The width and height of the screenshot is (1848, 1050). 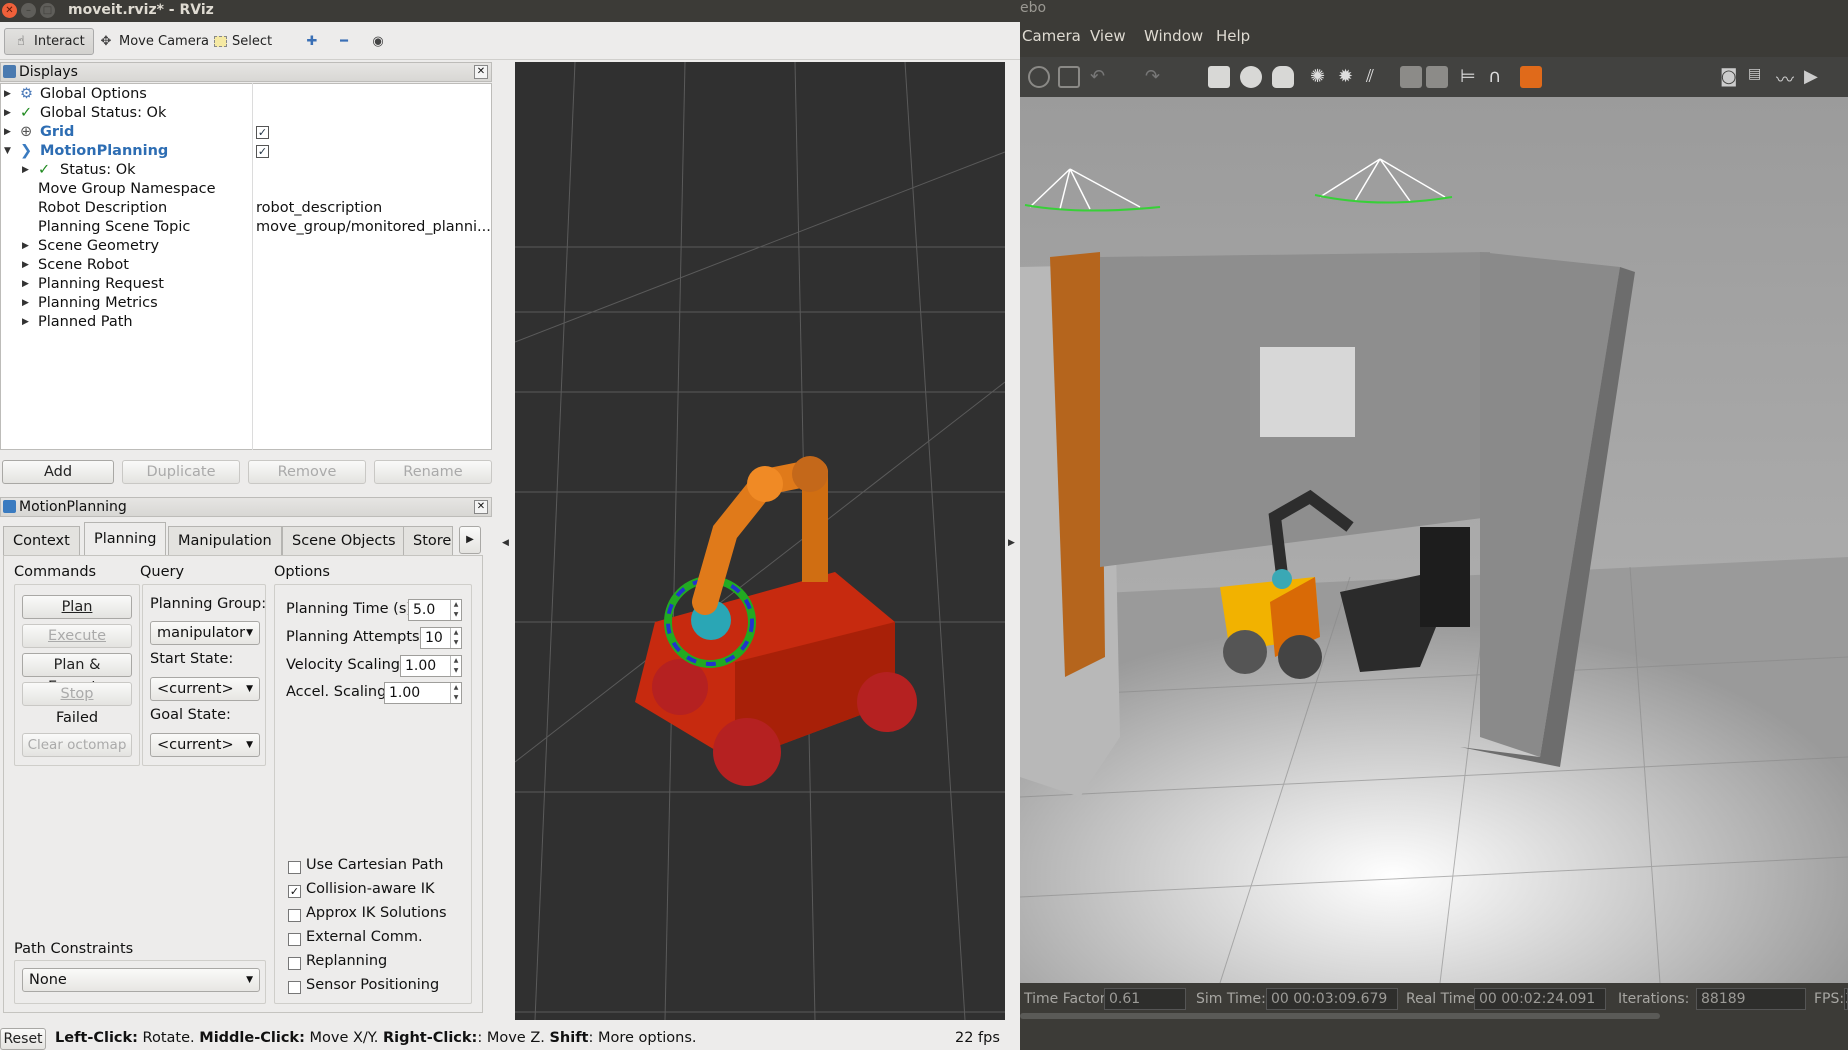 What do you see at coordinates (7, 151) in the screenshot?
I see `collapse-arrow-icon: ▼` at bounding box center [7, 151].